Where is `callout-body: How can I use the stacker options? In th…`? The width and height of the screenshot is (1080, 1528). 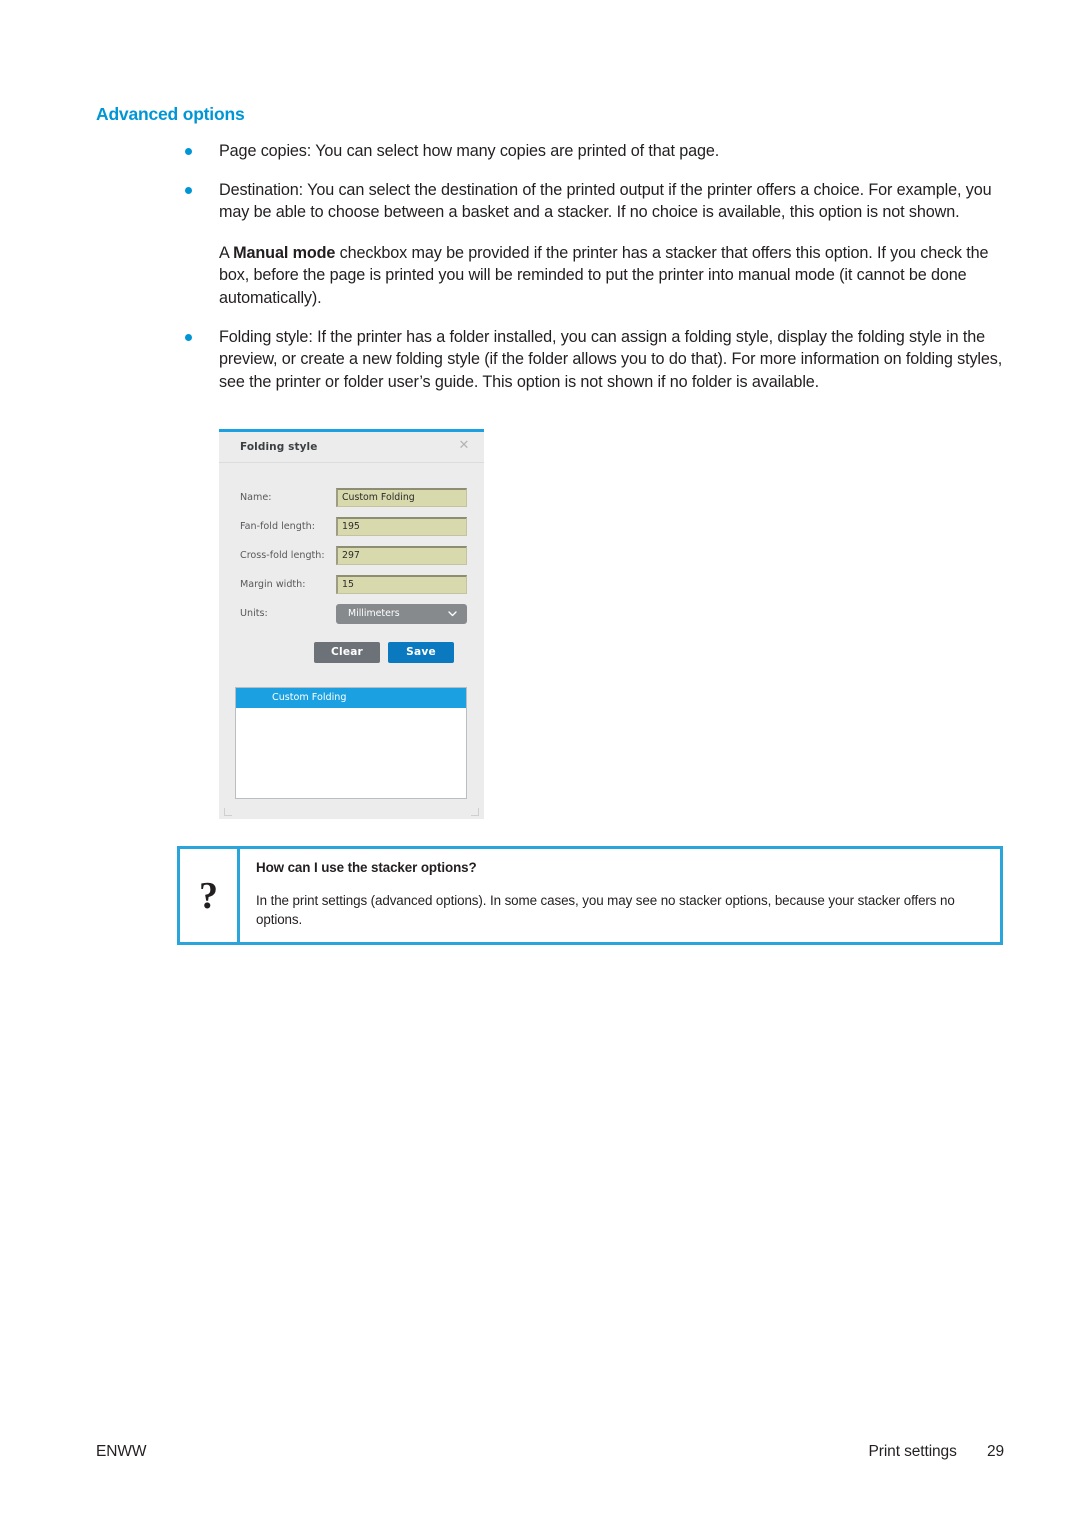 callout-body: How can I use the stacker options? In th… is located at coordinates (620, 895).